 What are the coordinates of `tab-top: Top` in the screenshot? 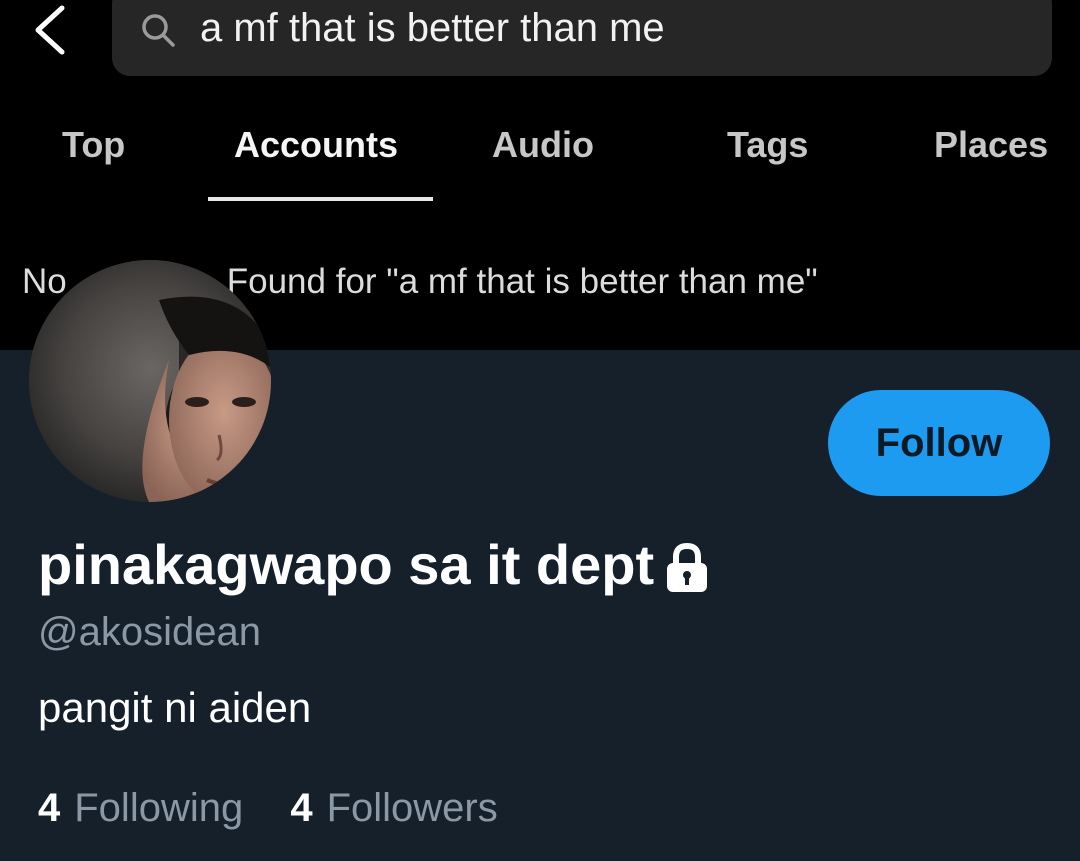 It's located at (93, 145).